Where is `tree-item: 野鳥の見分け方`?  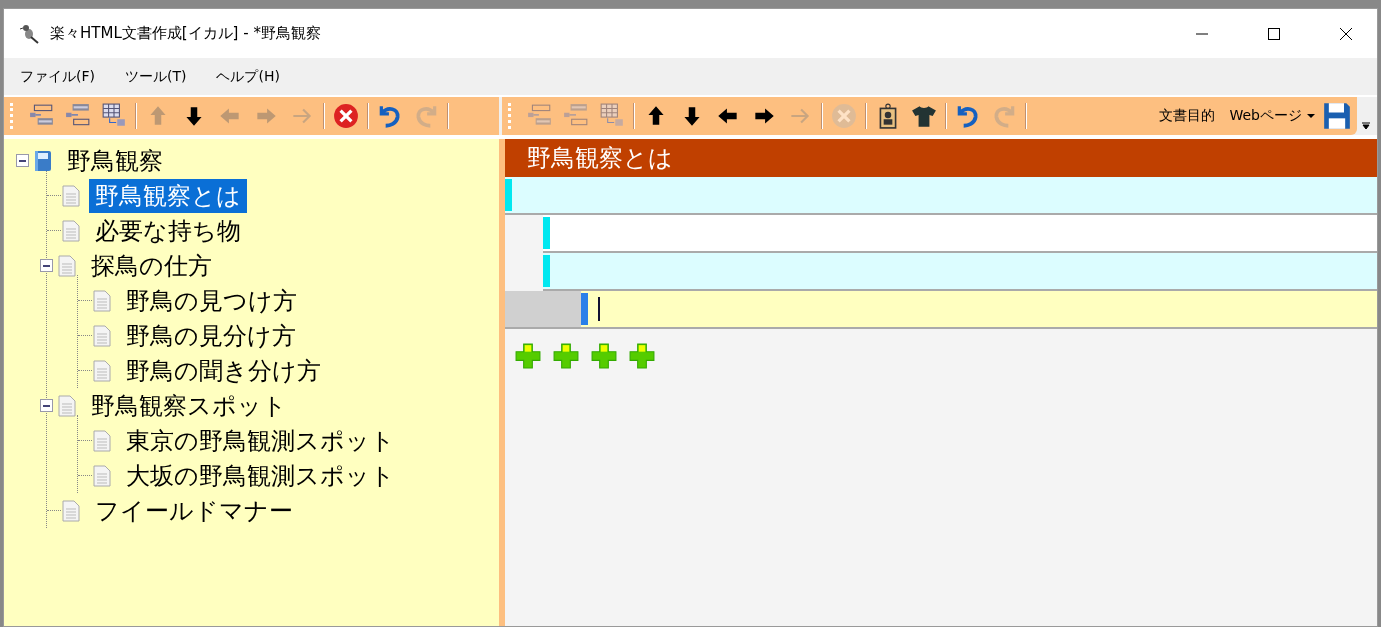
tree-item: 野鳥の見分け方 is located at coordinates (211, 335).